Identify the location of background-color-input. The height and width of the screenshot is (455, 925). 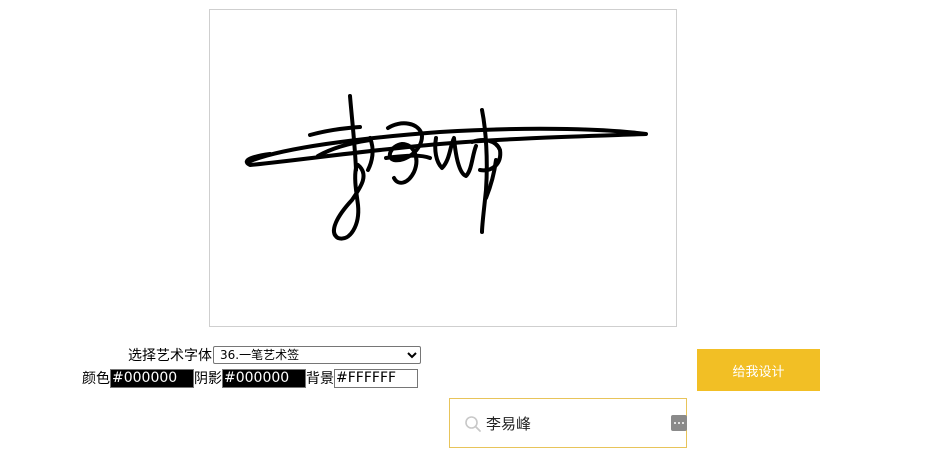
(376, 378).